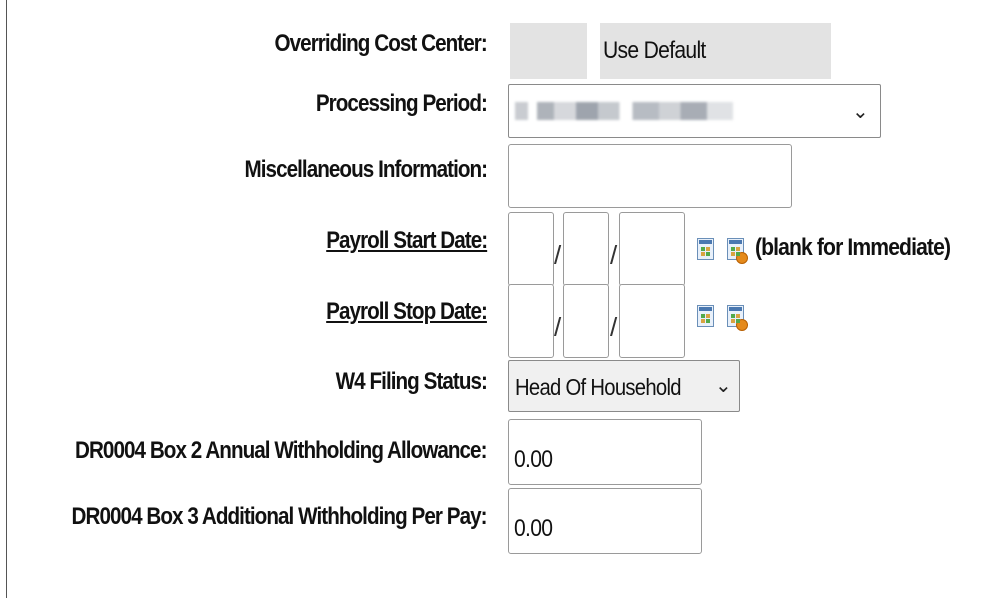 The width and height of the screenshot is (1005, 598). Describe the element at coordinates (411, 381) in the screenshot. I see `w4-filing-status-label: W4 Filing Status:` at that location.